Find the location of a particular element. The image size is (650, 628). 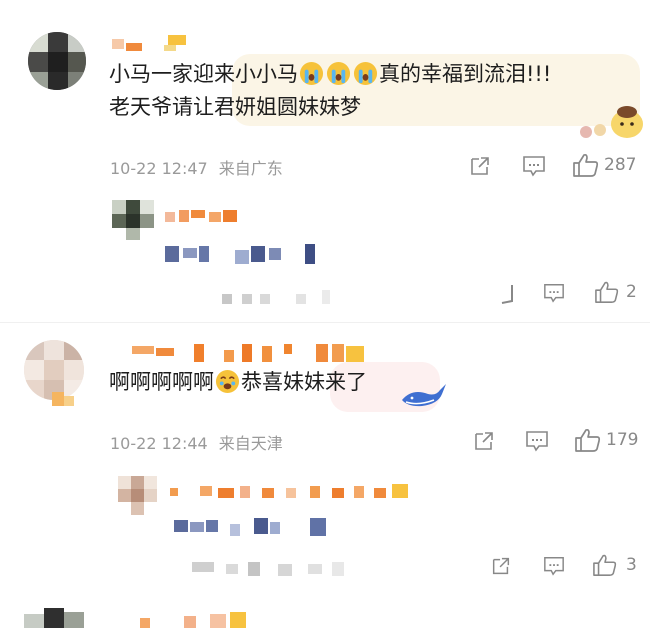

like-count: 3 is located at coordinates (631, 565).